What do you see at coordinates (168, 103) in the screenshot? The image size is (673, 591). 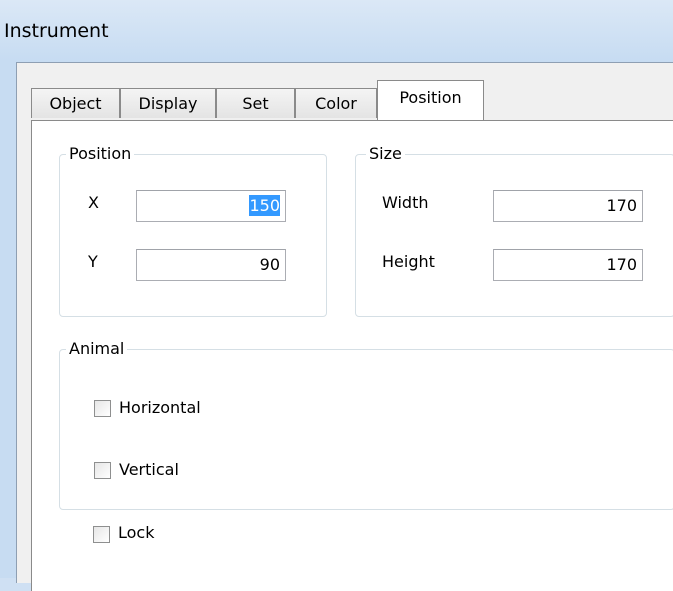 I see `tab-display: Display` at bounding box center [168, 103].